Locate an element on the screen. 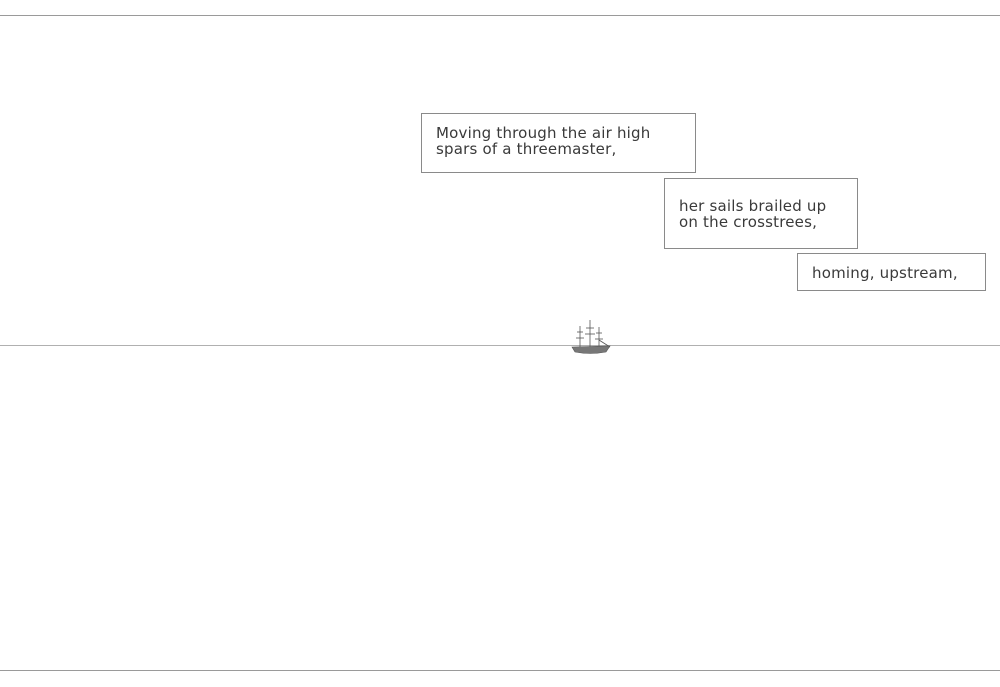  caption-line: her sails brailed up is located at coordinates (753, 206).